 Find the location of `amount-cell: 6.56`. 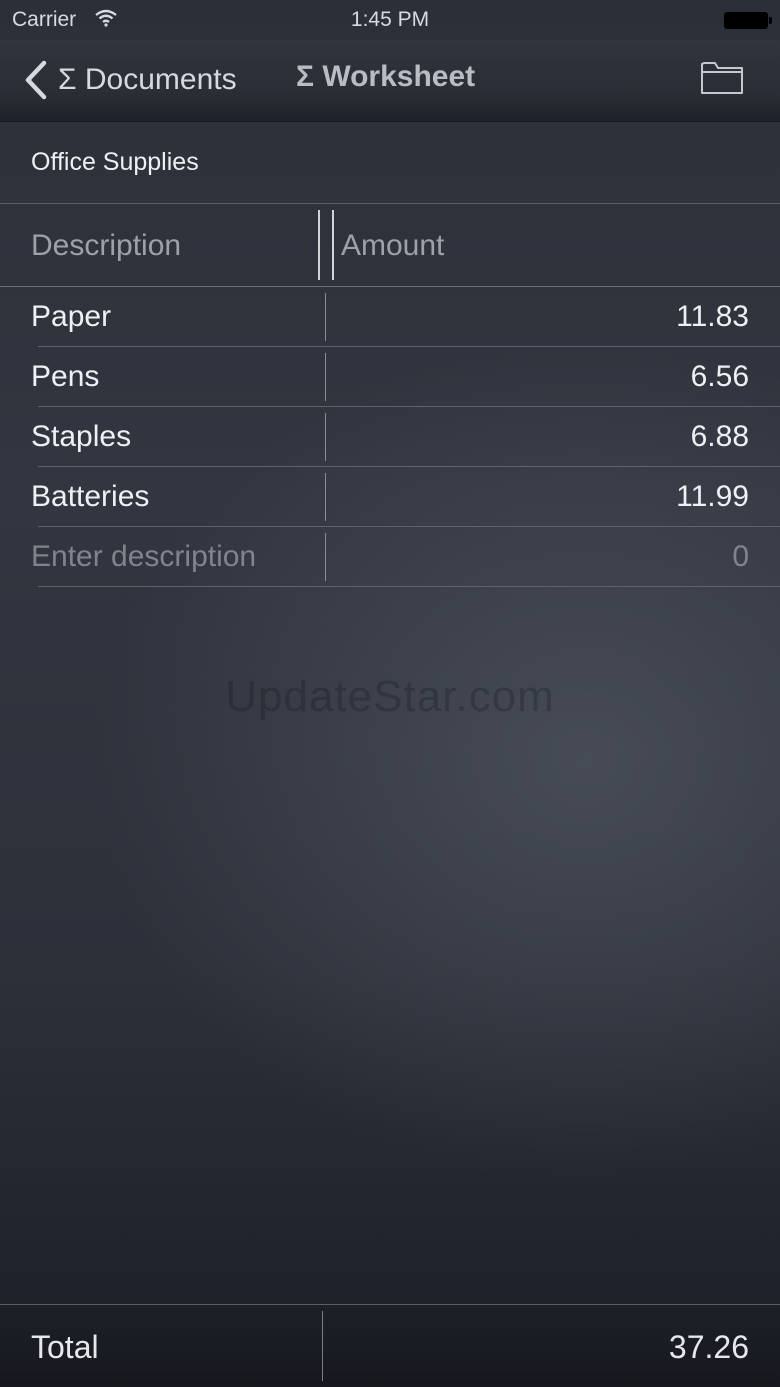

amount-cell: 6.56 is located at coordinates (720, 377).